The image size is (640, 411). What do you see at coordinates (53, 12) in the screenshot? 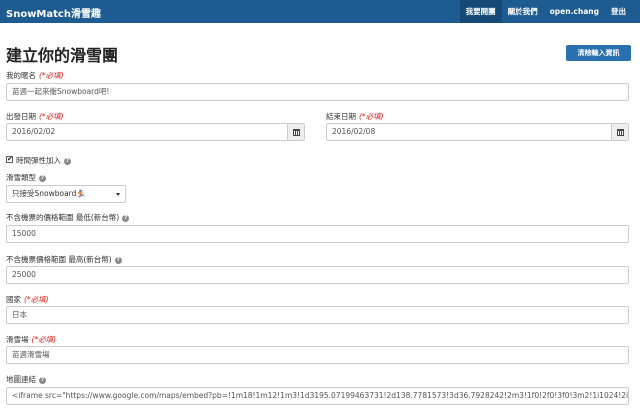
I see `brand-logo: SnowMatch滑雪趣` at bounding box center [53, 12].